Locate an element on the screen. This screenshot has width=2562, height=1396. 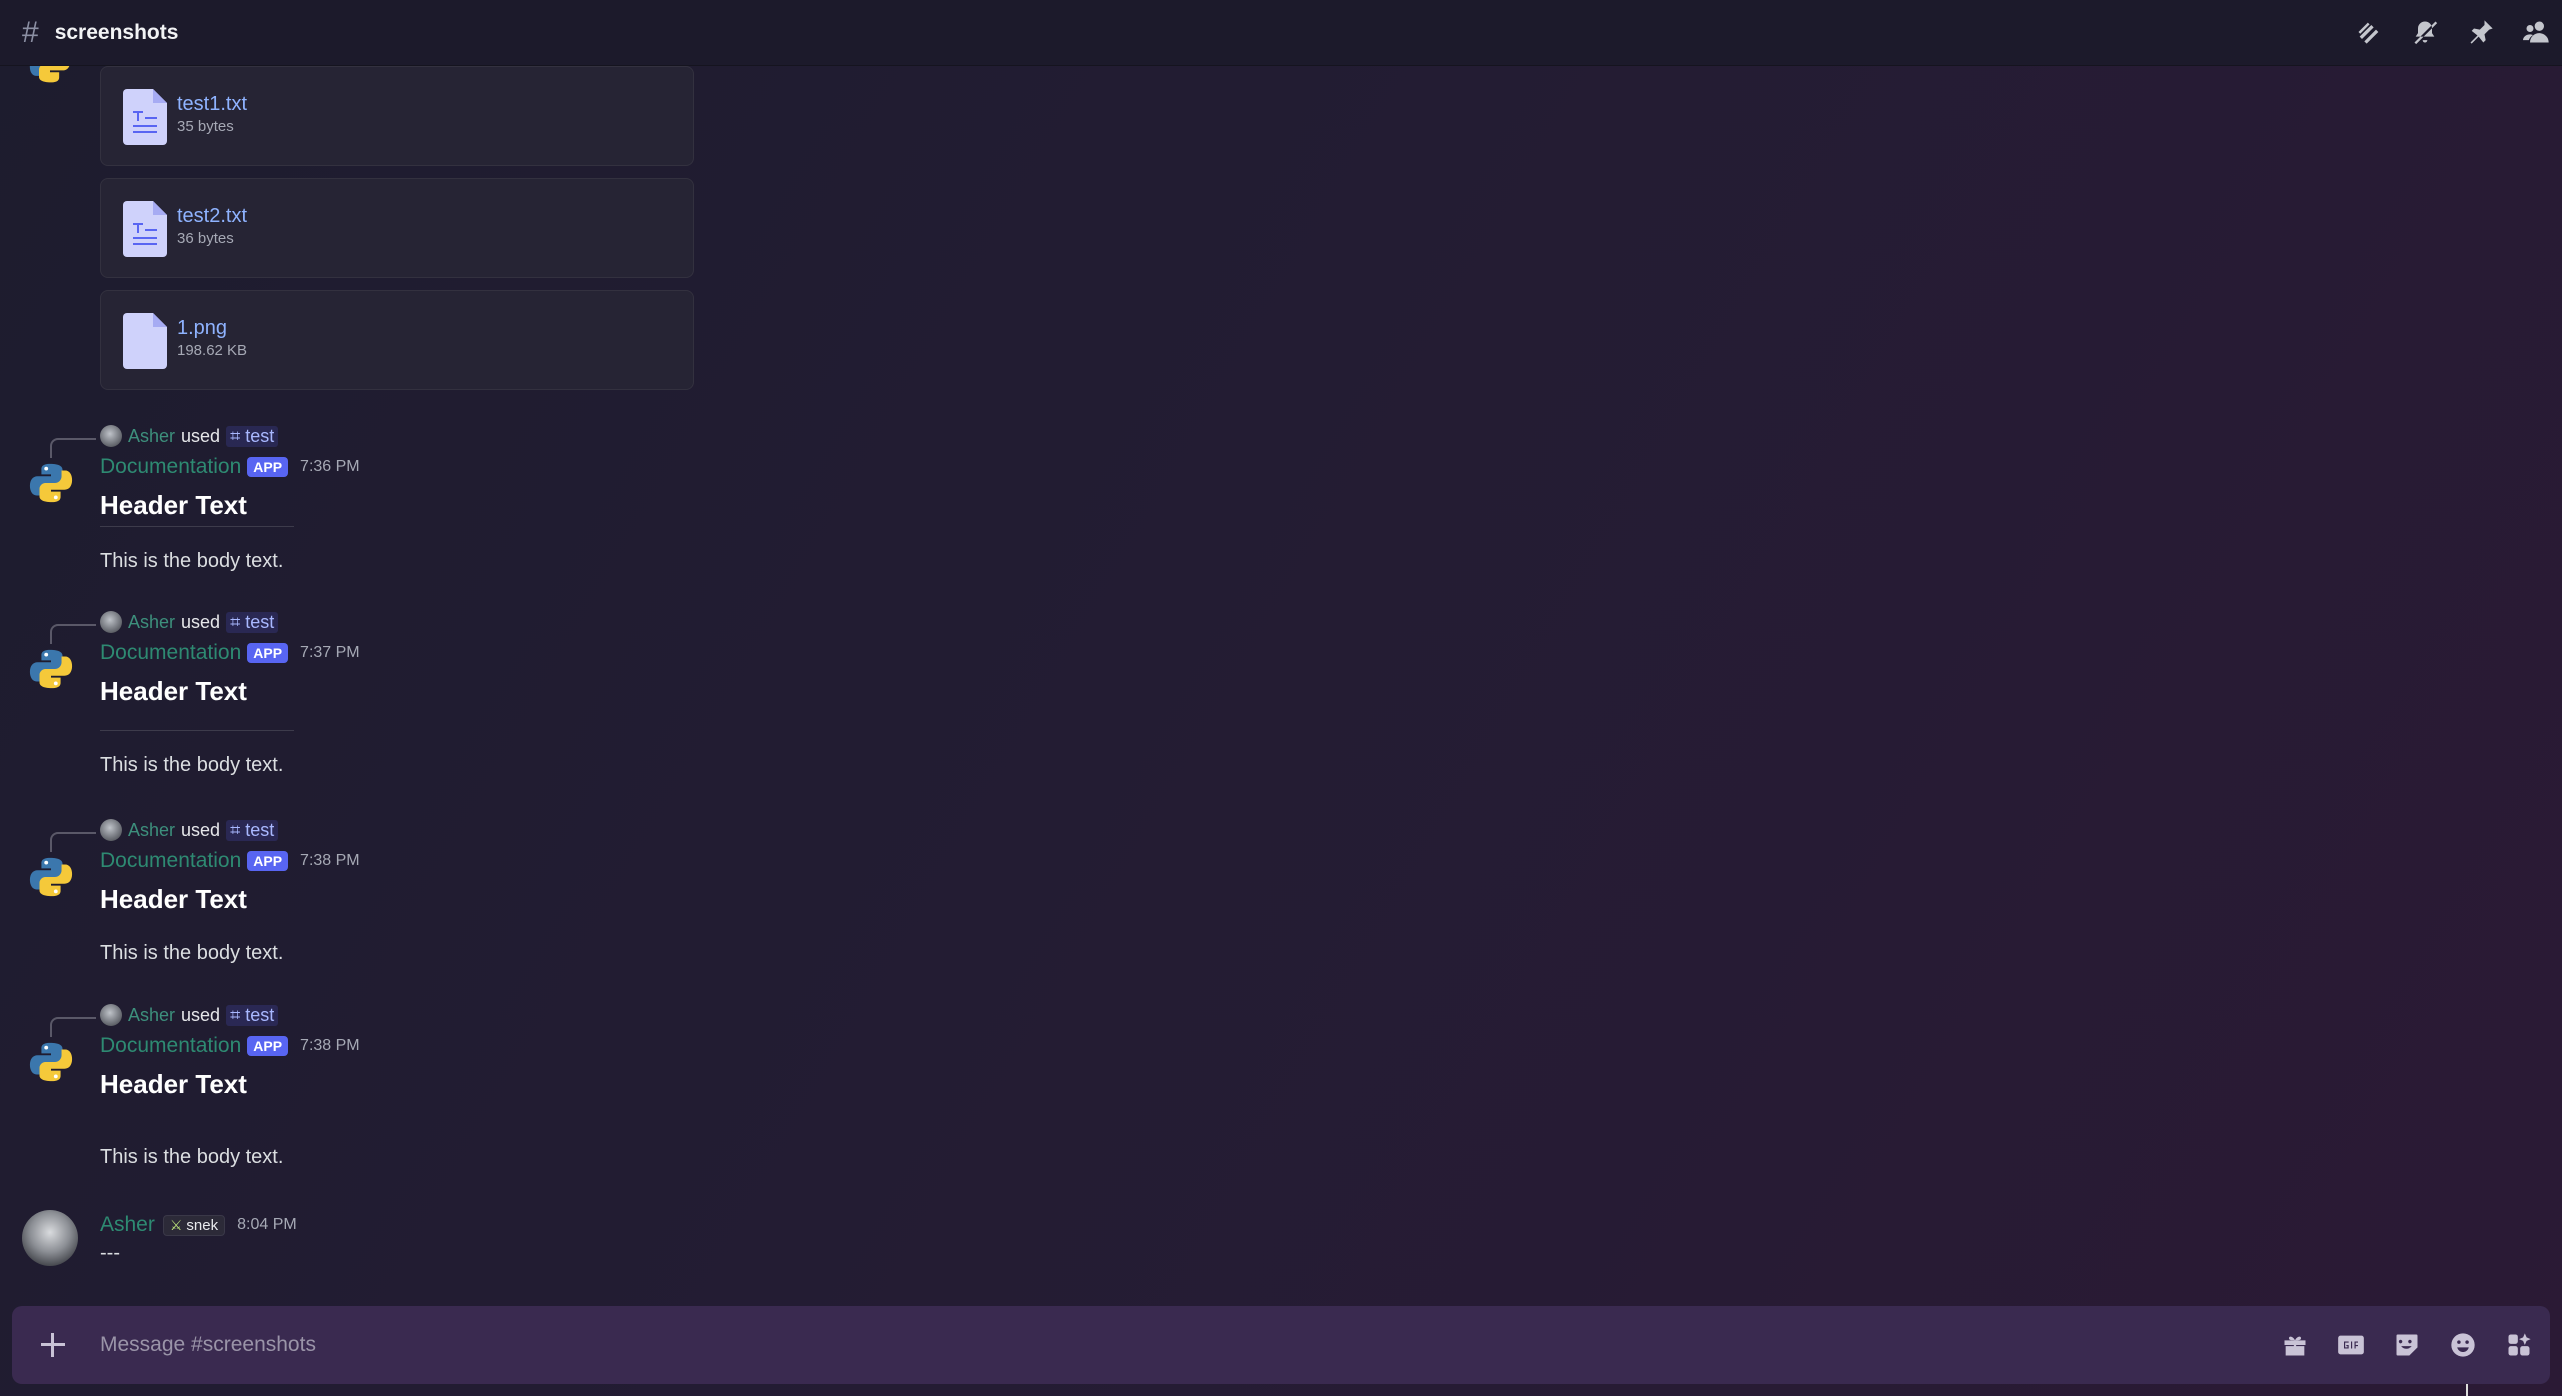
apps-icon is located at coordinates (2519, 1345).